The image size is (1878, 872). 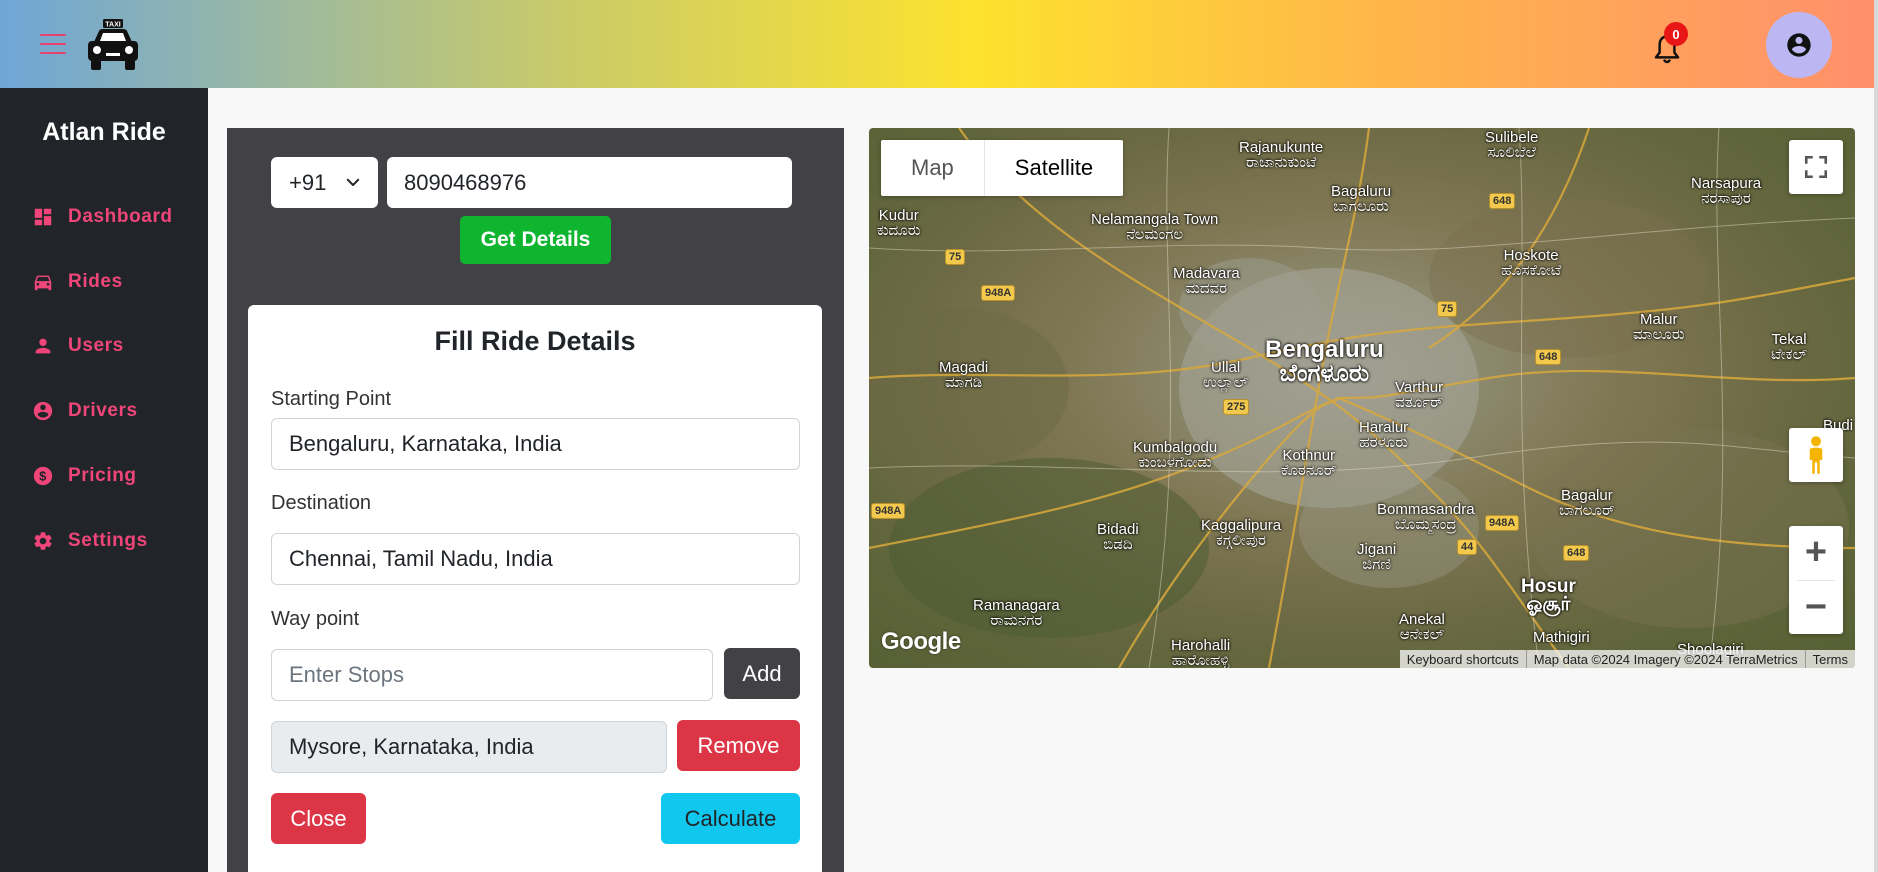 I want to click on keyboard-shortcuts-link: Keyboard shortcuts, so click(x=1463, y=659).